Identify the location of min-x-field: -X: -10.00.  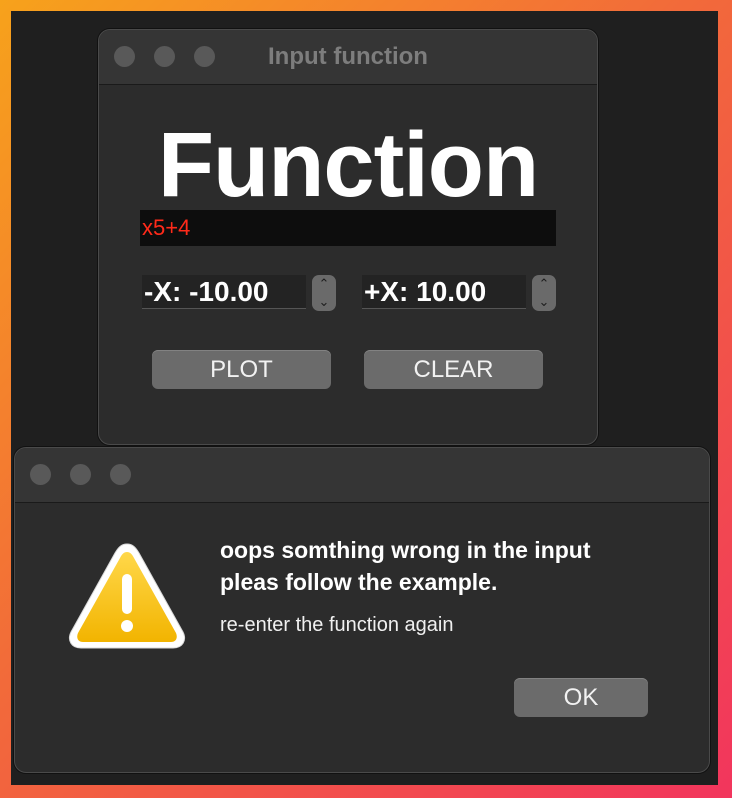
(224, 292).